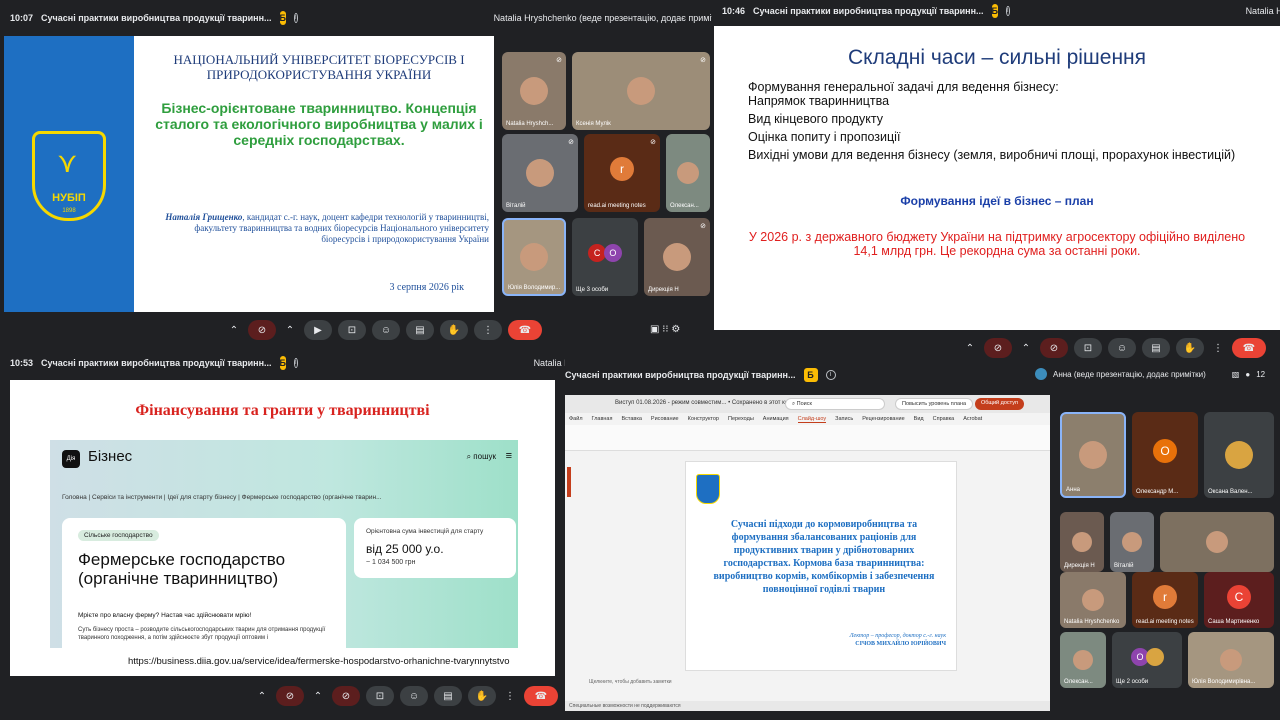  Describe the element at coordinates (540, 173) in the screenshot. I see `participant-tile: ⊘ Віталій` at that location.